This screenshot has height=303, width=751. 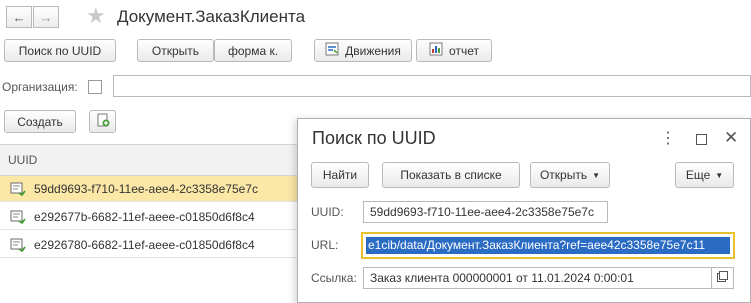 What do you see at coordinates (451, 175) in the screenshot?
I see `show-in-list-button: Показать в списке` at bounding box center [451, 175].